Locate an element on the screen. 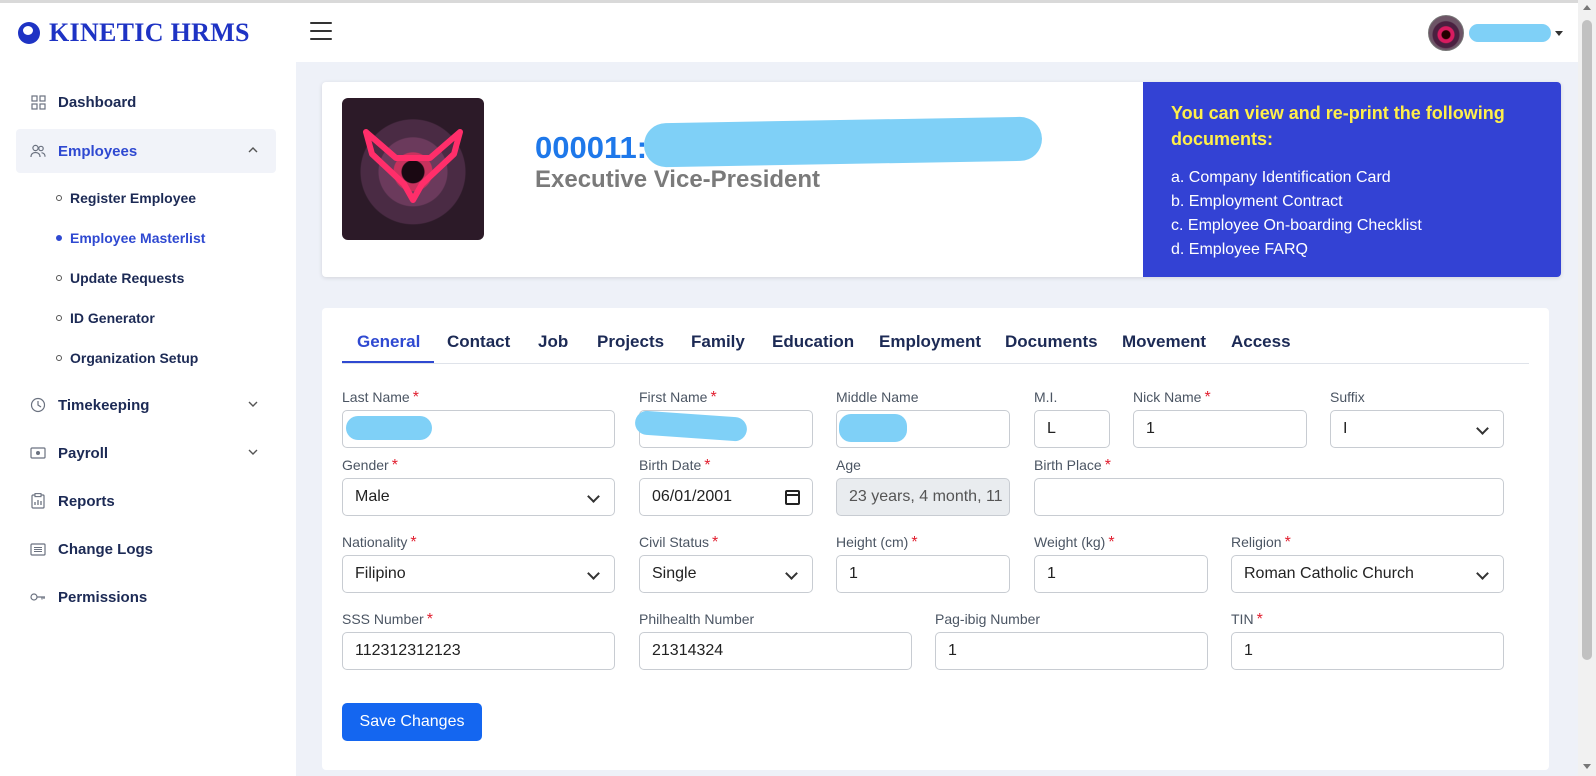  app-name: KINETIC HRMS is located at coordinates (149, 32).